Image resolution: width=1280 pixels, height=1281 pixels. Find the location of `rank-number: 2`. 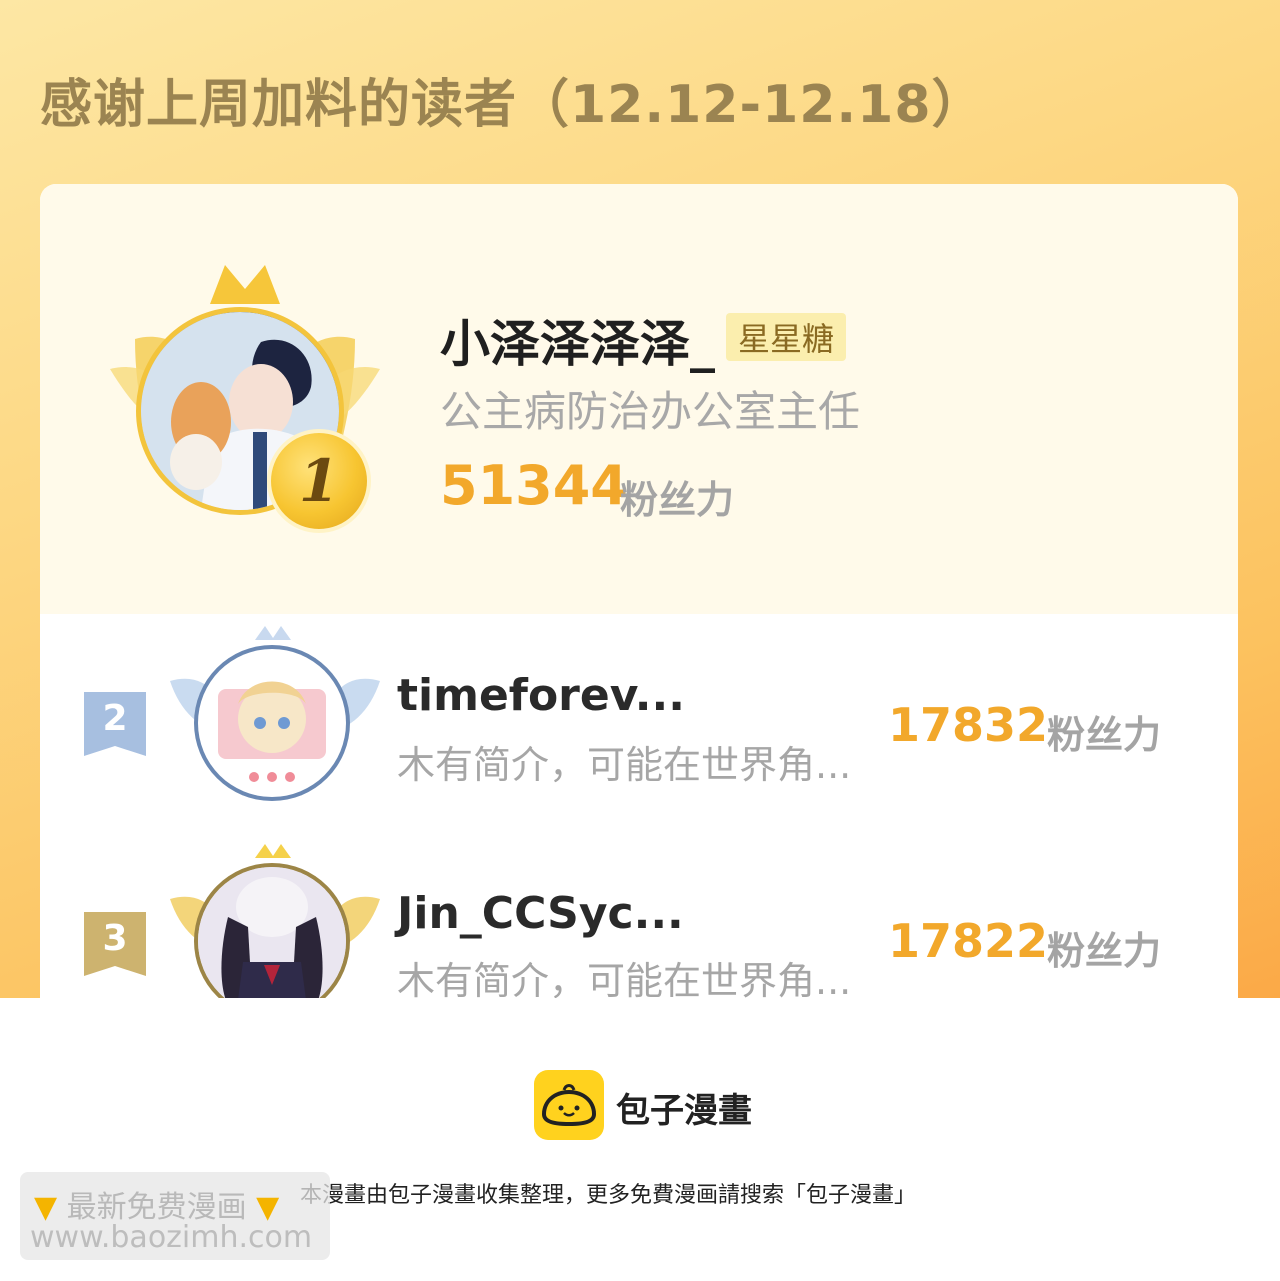

rank-number: 2 is located at coordinates (115, 718).